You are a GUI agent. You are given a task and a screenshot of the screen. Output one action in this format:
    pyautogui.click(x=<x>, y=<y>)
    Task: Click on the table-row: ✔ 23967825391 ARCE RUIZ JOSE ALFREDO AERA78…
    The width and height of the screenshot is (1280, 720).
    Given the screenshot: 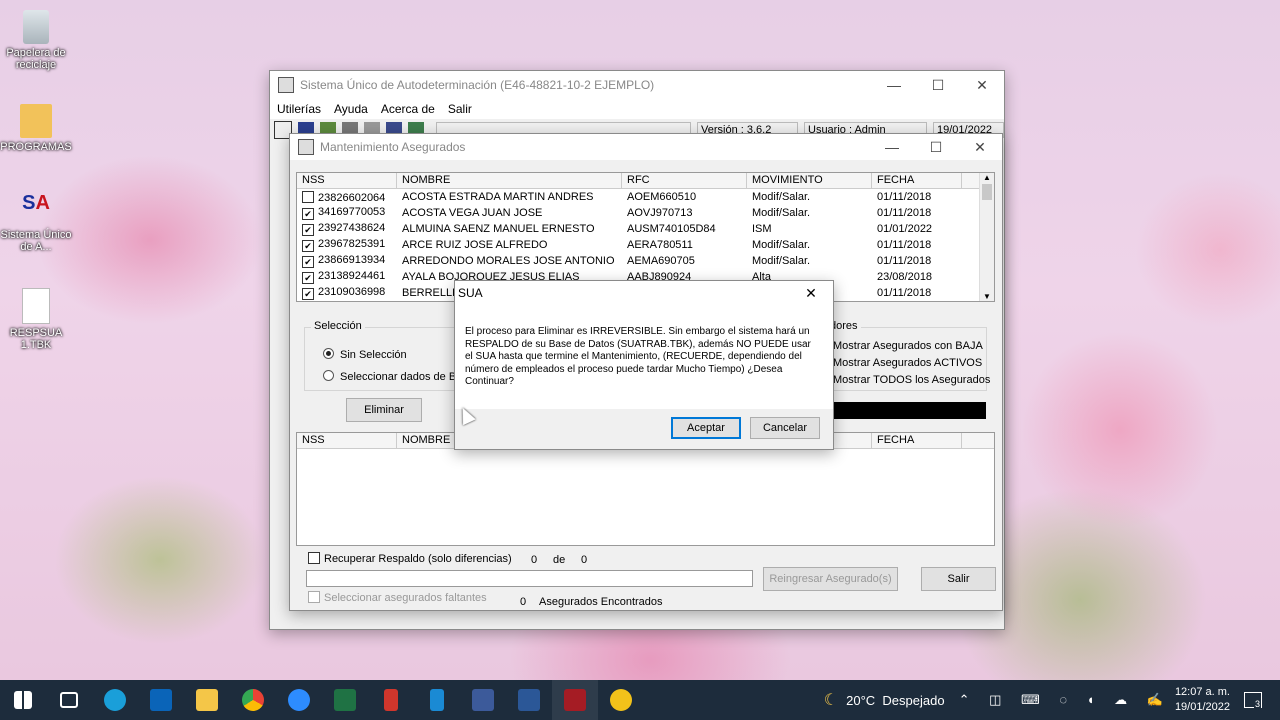 What is the action you would take?
    pyautogui.click(x=645, y=245)
    